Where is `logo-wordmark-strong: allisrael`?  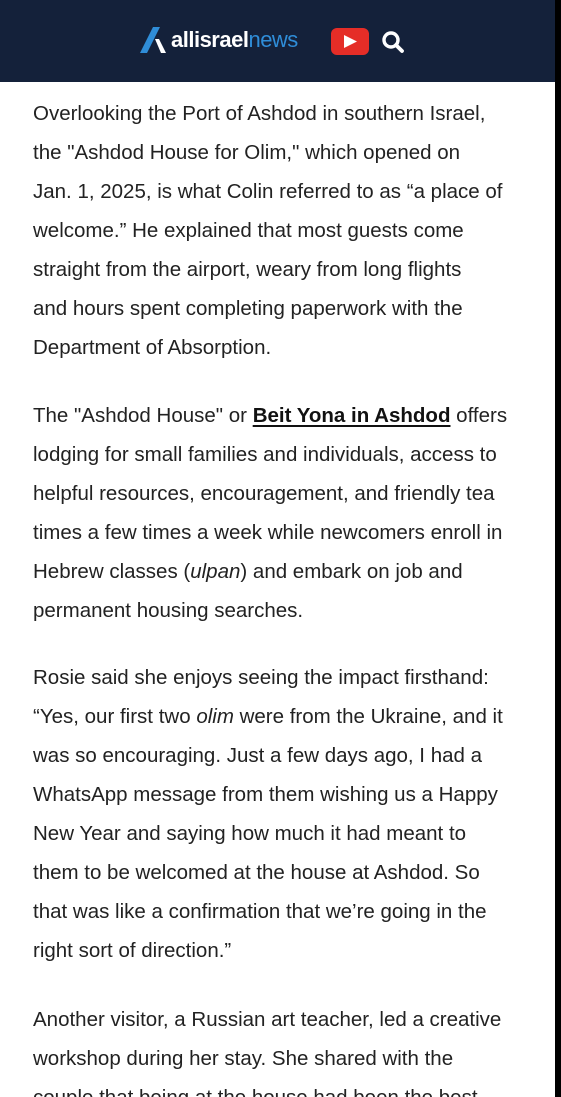
logo-wordmark-strong: allisrael is located at coordinates (210, 39).